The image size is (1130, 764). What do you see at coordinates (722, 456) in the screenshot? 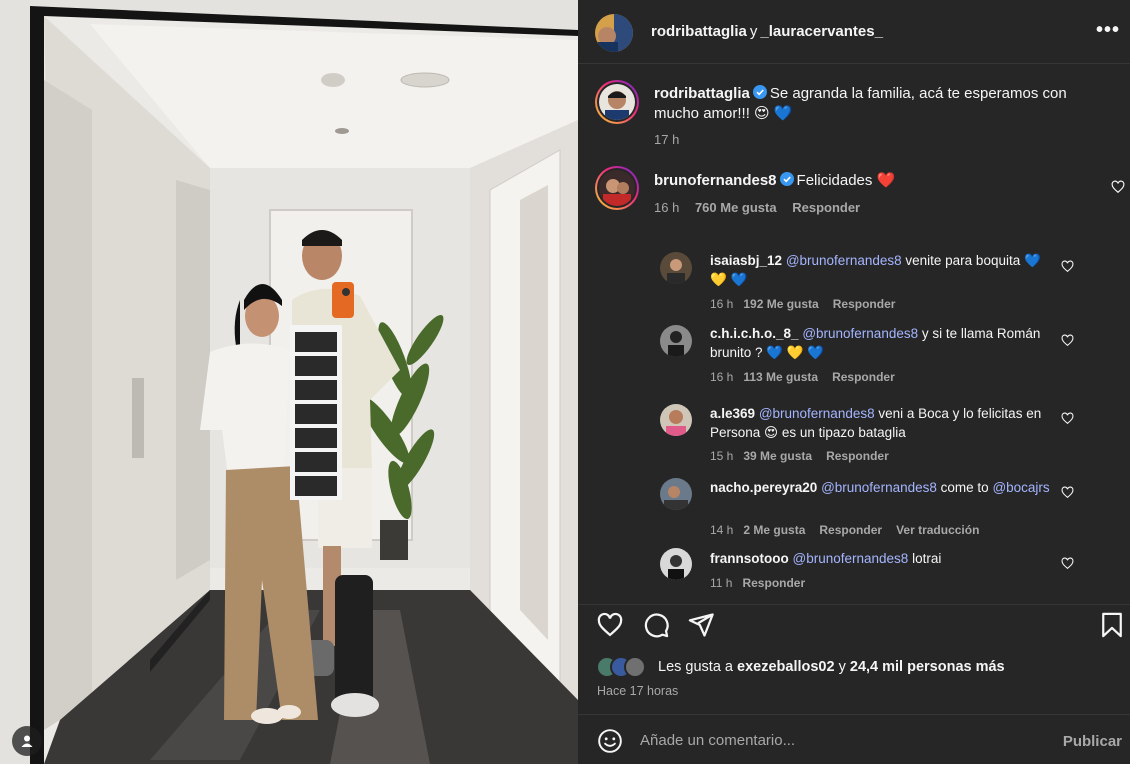
I see `reply-time: 15 h` at bounding box center [722, 456].